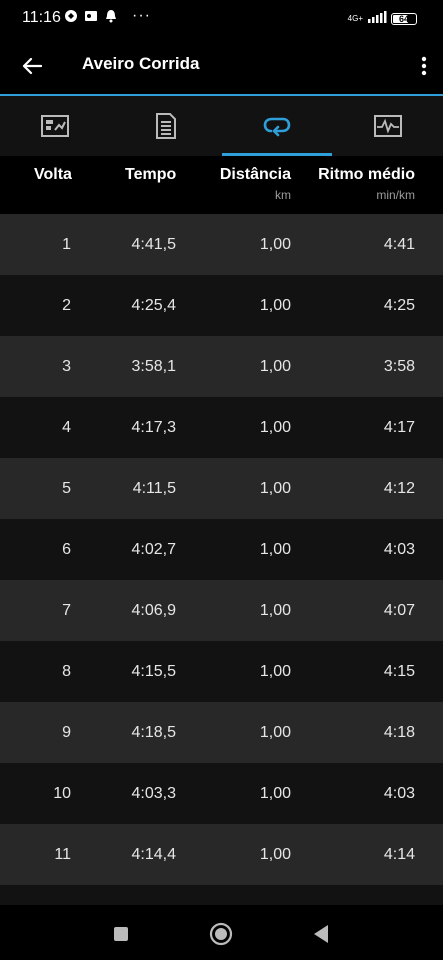 The image size is (443, 960). What do you see at coordinates (66, 366) in the screenshot?
I see `lap-number: 3` at bounding box center [66, 366].